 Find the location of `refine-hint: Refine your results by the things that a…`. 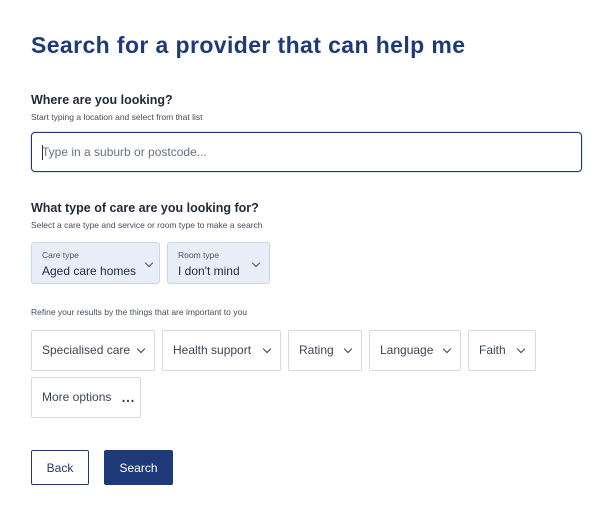

refine-hint: Refine your results by the things that a… is located at coordinates (139, 312).